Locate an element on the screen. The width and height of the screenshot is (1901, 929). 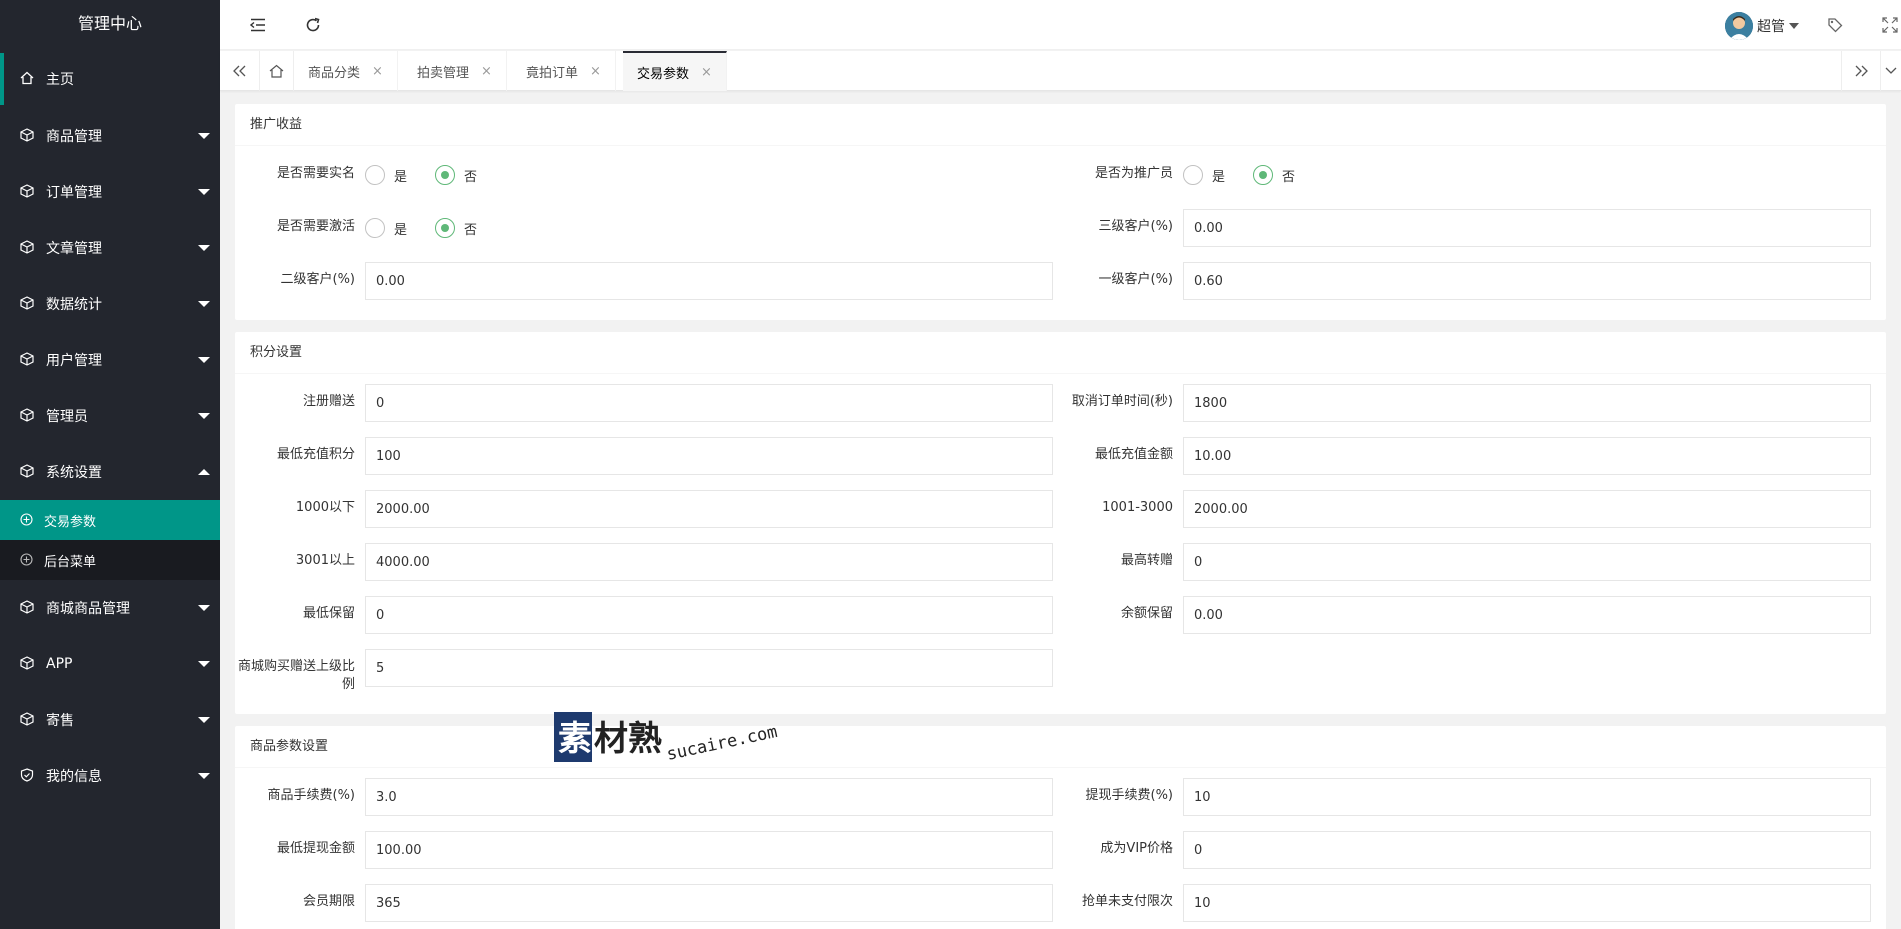
tab-label: 竟拍订单 is located at coordinates (552, 73).